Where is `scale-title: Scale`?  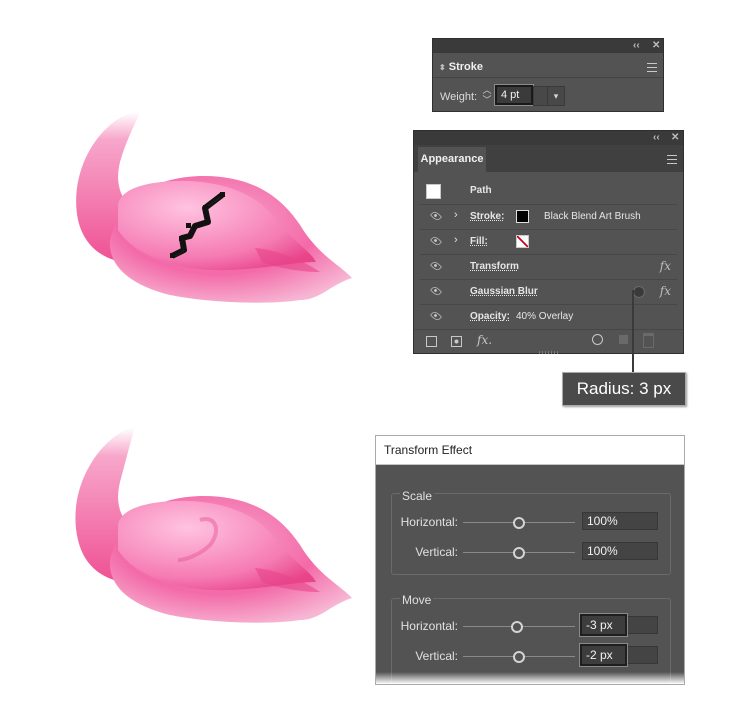 scale-title: Scale is located at coordinates (417, 496).